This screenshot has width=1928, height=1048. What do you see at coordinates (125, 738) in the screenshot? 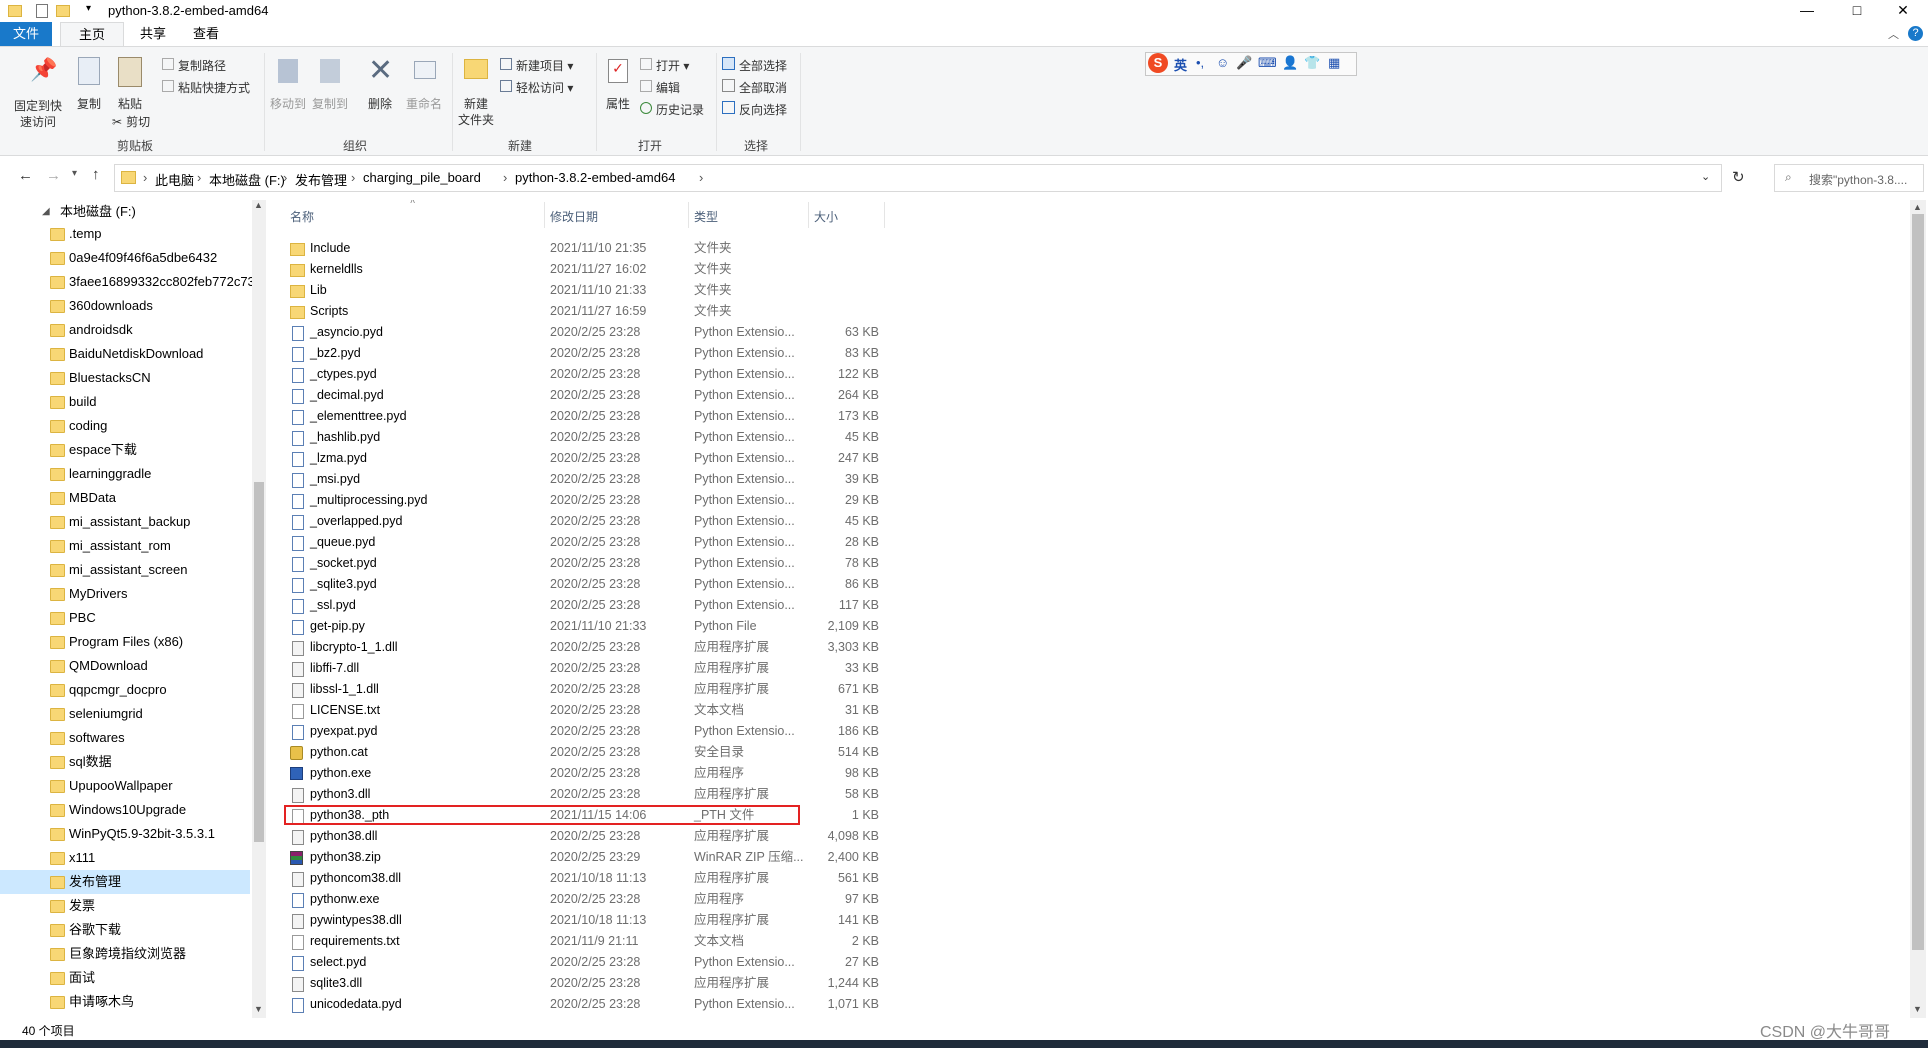
I see `nav-folder-item: softwares` at bounding box center [125, 738].